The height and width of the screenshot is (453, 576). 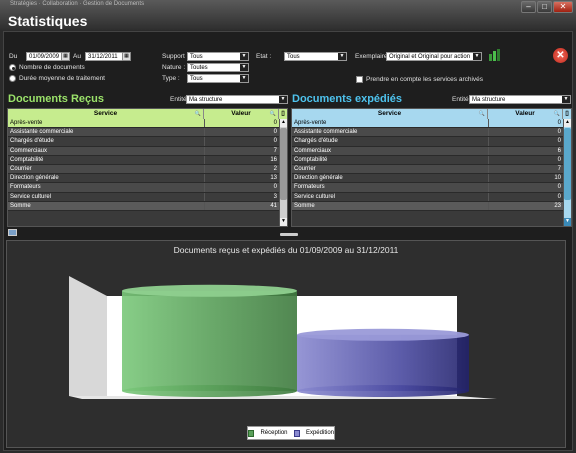 What do you see at coordinates (489, 100) in the screenshot?
I see `expedies-entite-value: Ma structure` at bounding box center [489, 100].